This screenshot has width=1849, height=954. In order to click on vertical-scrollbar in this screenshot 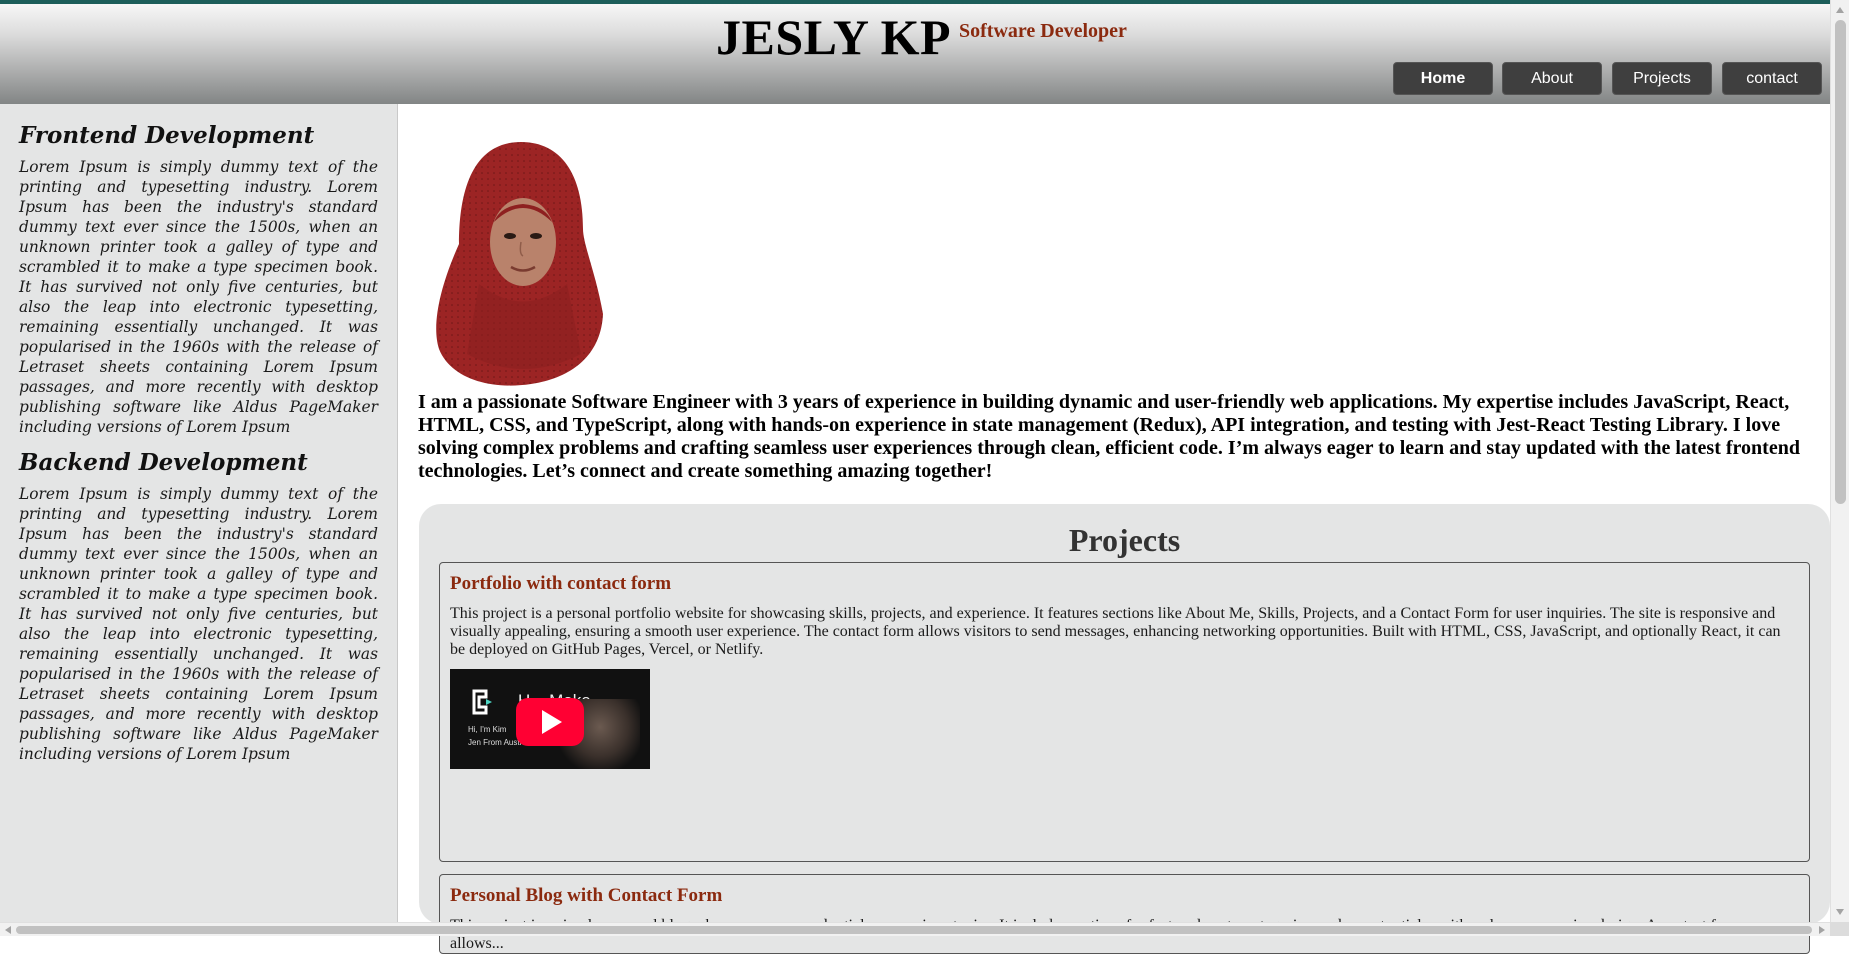, I will do `click(1839, 461)`.